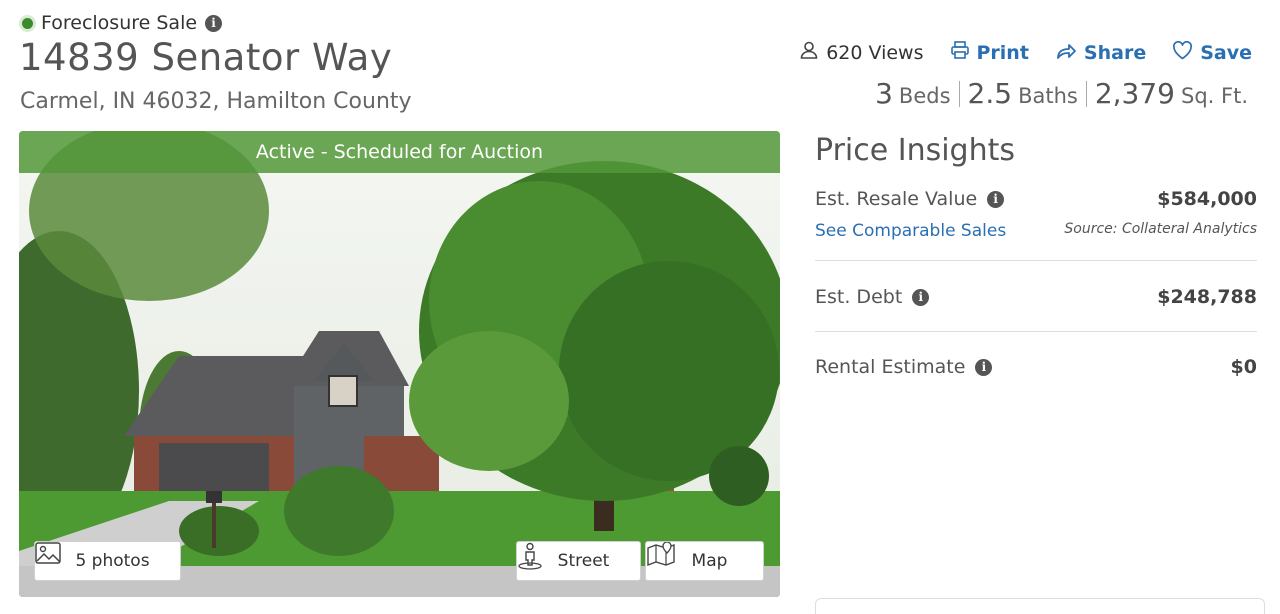 This screenshot has height=614, width=1280. Describe the element at coordinates (875, 52) in the screenshot. I see `views-label: 620 Views` at that location.